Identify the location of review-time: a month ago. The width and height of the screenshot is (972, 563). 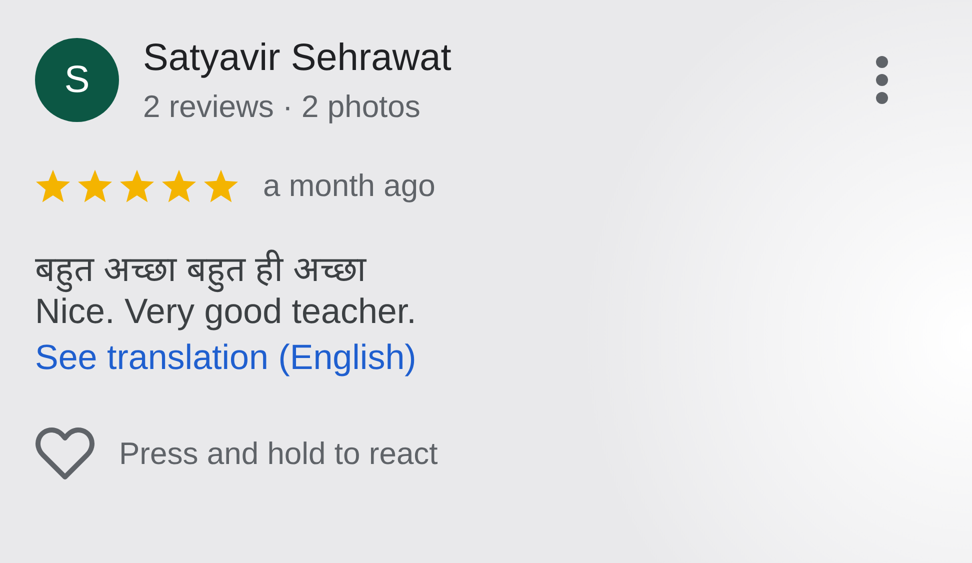
(349, 185).